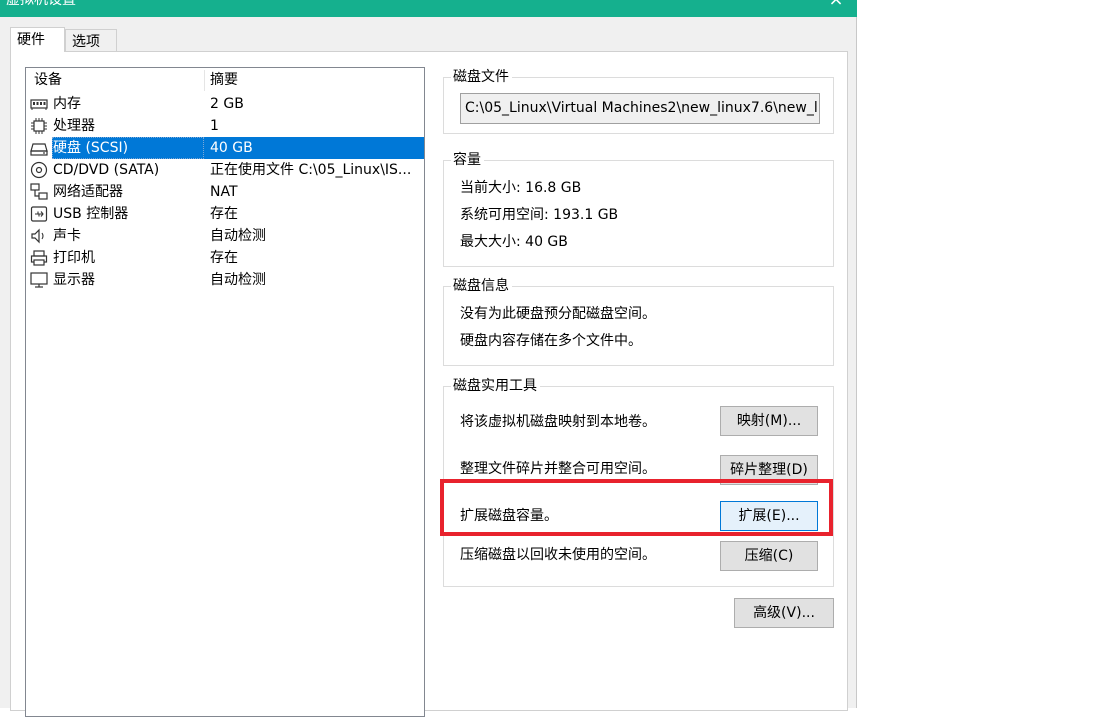 The height and width of the screenshot is (717, 1100). Describe the element at coordinates (558, 555) in the screenshot. I see `compact-description: 压缩磁盘以回收未使用的空间。` at that location.